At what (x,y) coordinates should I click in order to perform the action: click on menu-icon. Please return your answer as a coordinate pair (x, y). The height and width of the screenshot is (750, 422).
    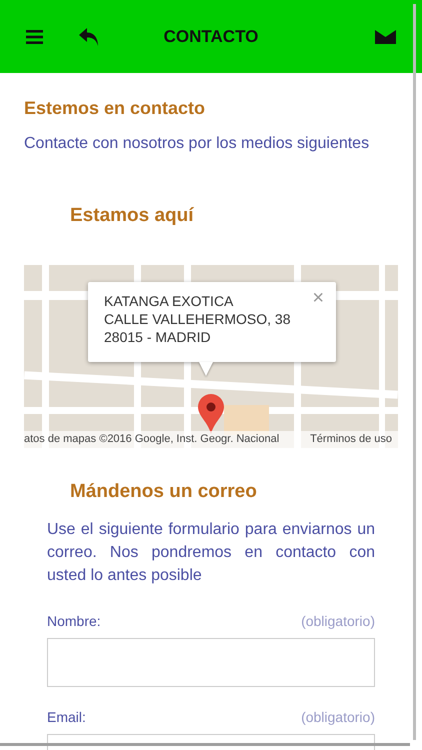
    Looking at the image, I should click on (34, 37).